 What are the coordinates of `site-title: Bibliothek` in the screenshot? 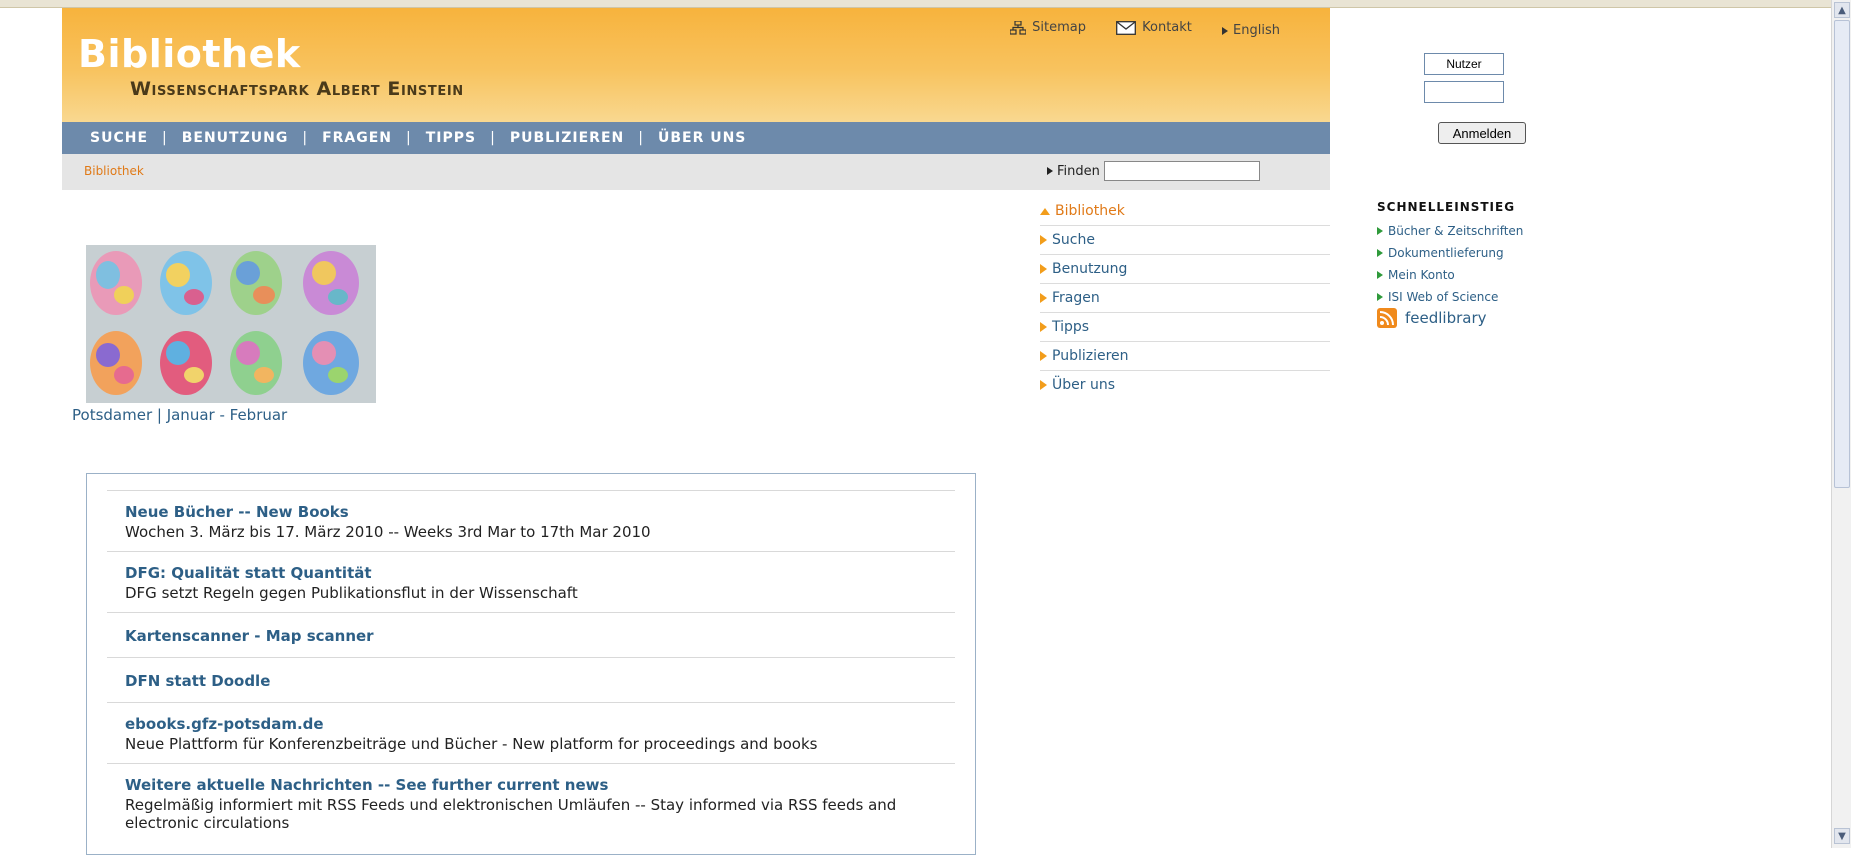 It's located at (189, 54).